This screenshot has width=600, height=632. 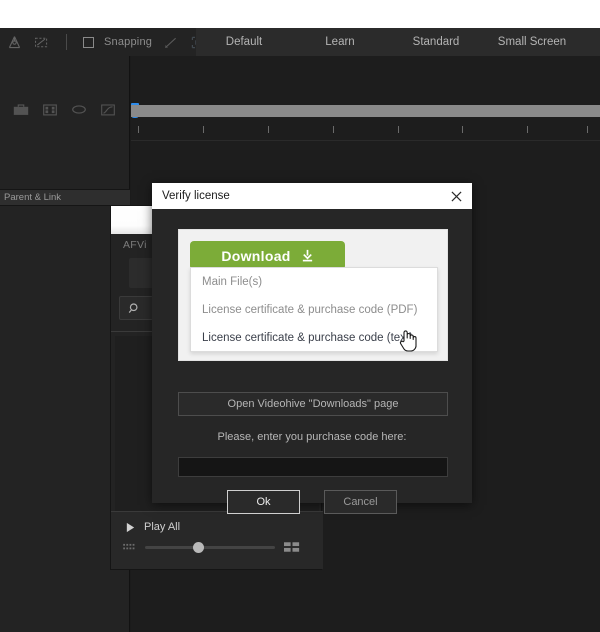 I want to click on close-icon, so click(x=456, y=196).